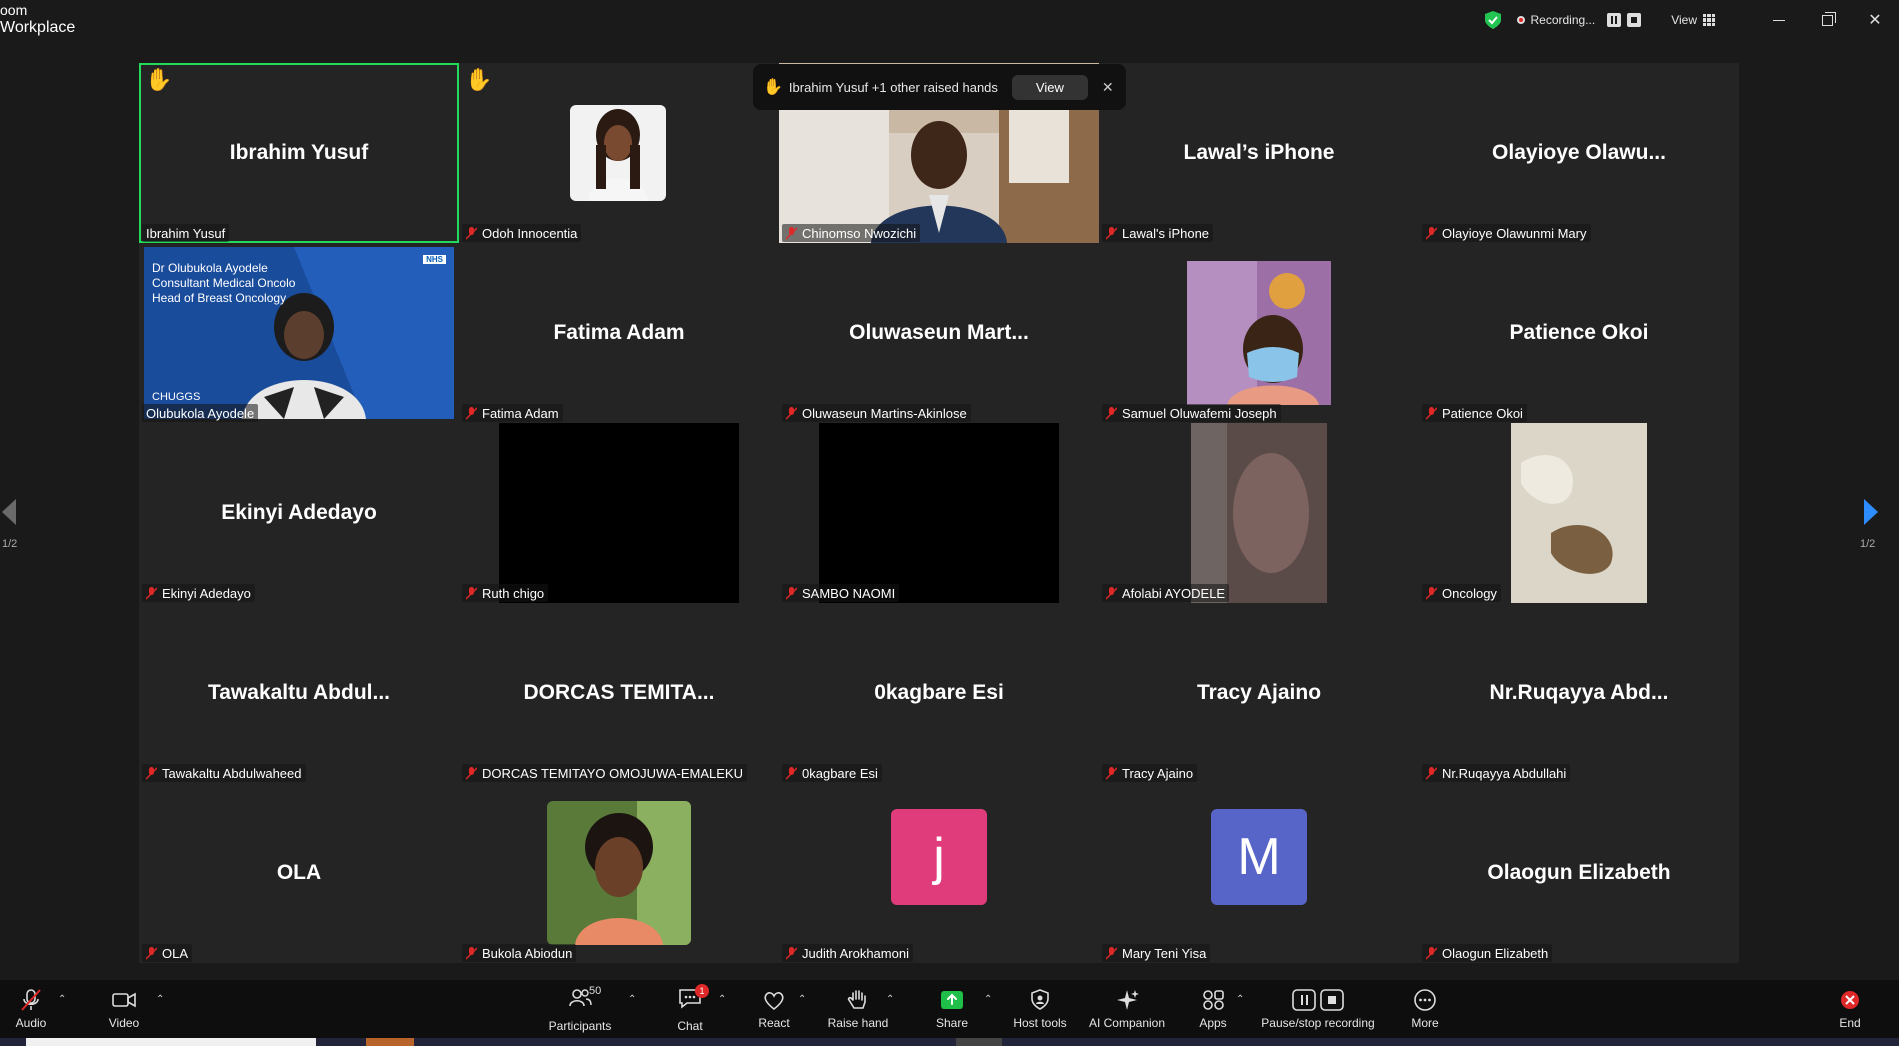  I want to click on participant-name: Lawal's iPhone, so click(1166, 233).